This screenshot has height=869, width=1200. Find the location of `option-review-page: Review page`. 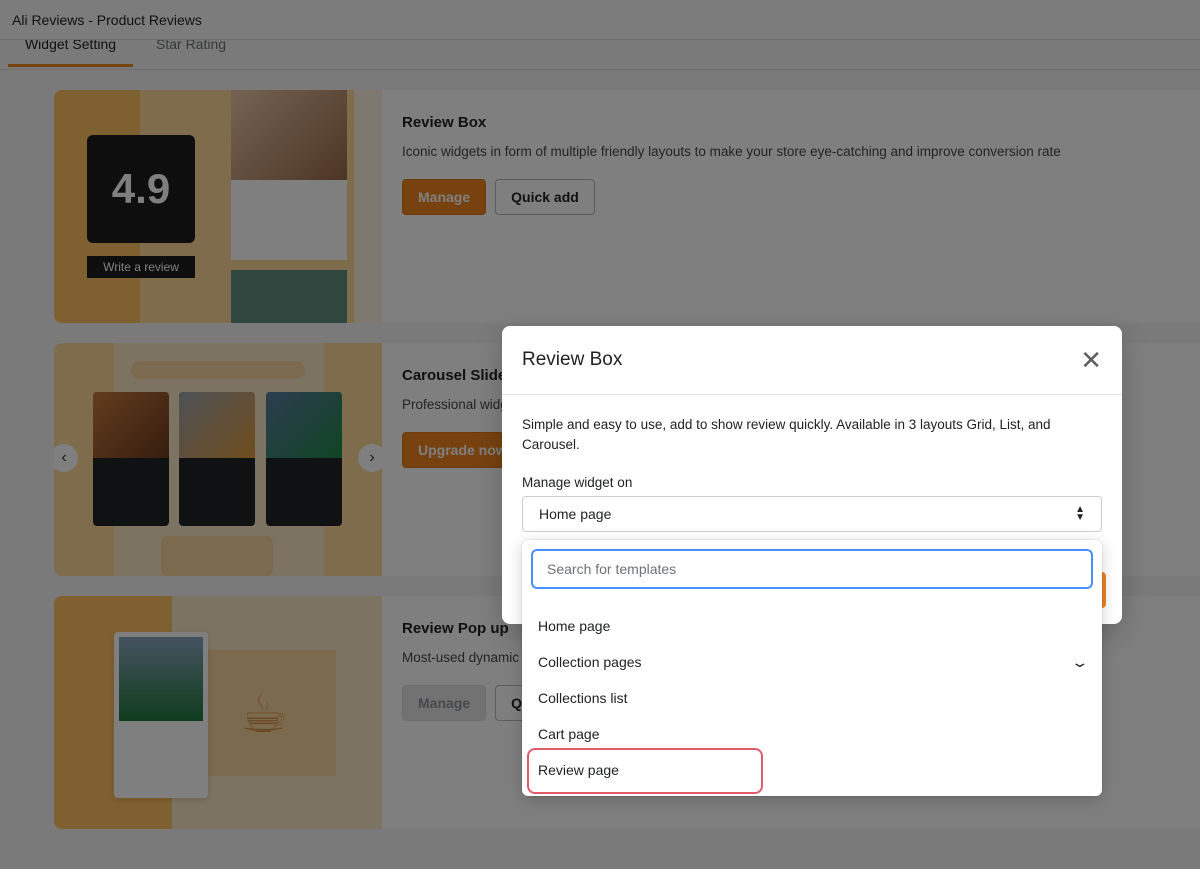

option-review-page: Review page is located at coordinates (812, 770).